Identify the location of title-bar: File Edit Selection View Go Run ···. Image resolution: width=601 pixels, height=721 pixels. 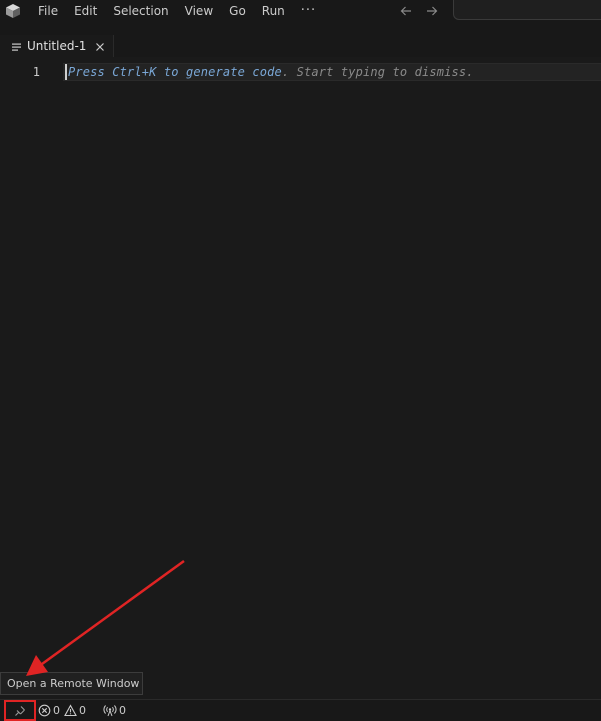
(300, 11).